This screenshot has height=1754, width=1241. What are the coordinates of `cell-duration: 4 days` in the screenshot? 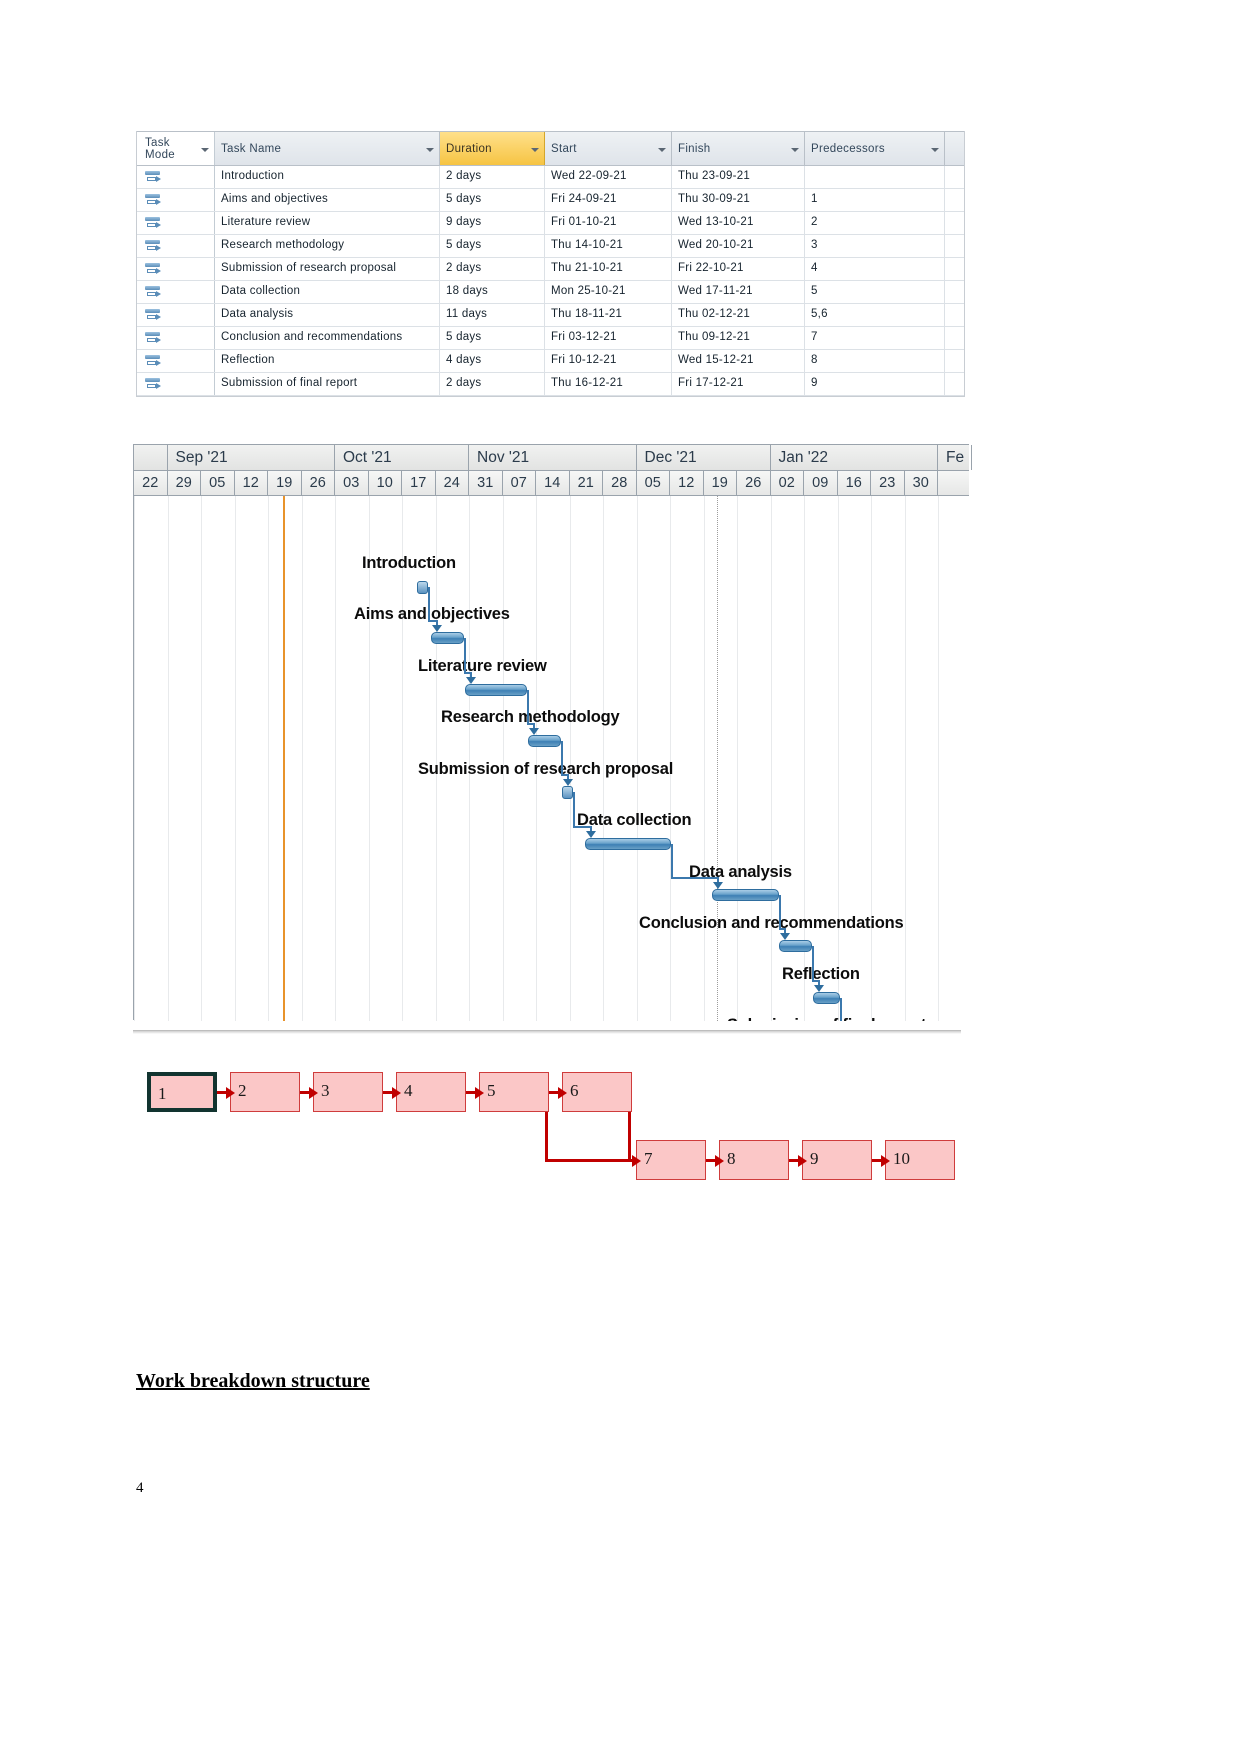 It's located at (492, 361).